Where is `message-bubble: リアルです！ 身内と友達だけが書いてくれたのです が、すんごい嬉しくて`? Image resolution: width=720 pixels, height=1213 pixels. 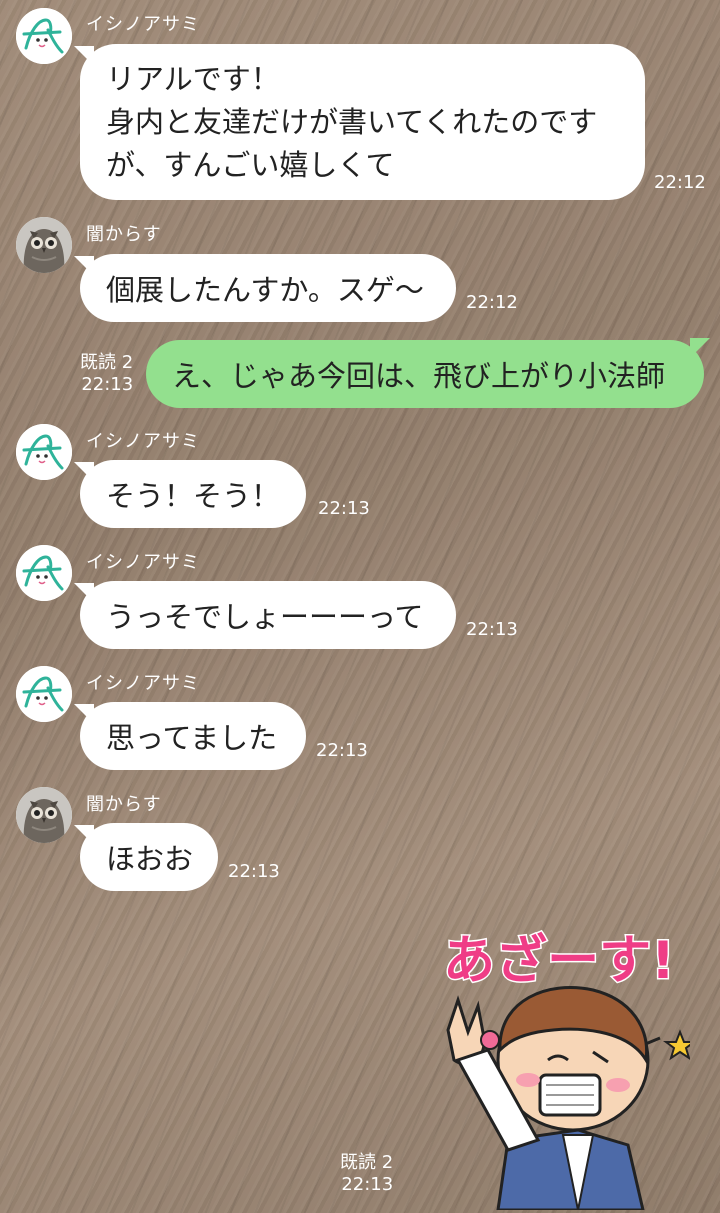
message-bubble: リアルです！ 身内と友達だけが書いてくれたのです が、すんごい嬉しくて is located at coordinates (362, 122).